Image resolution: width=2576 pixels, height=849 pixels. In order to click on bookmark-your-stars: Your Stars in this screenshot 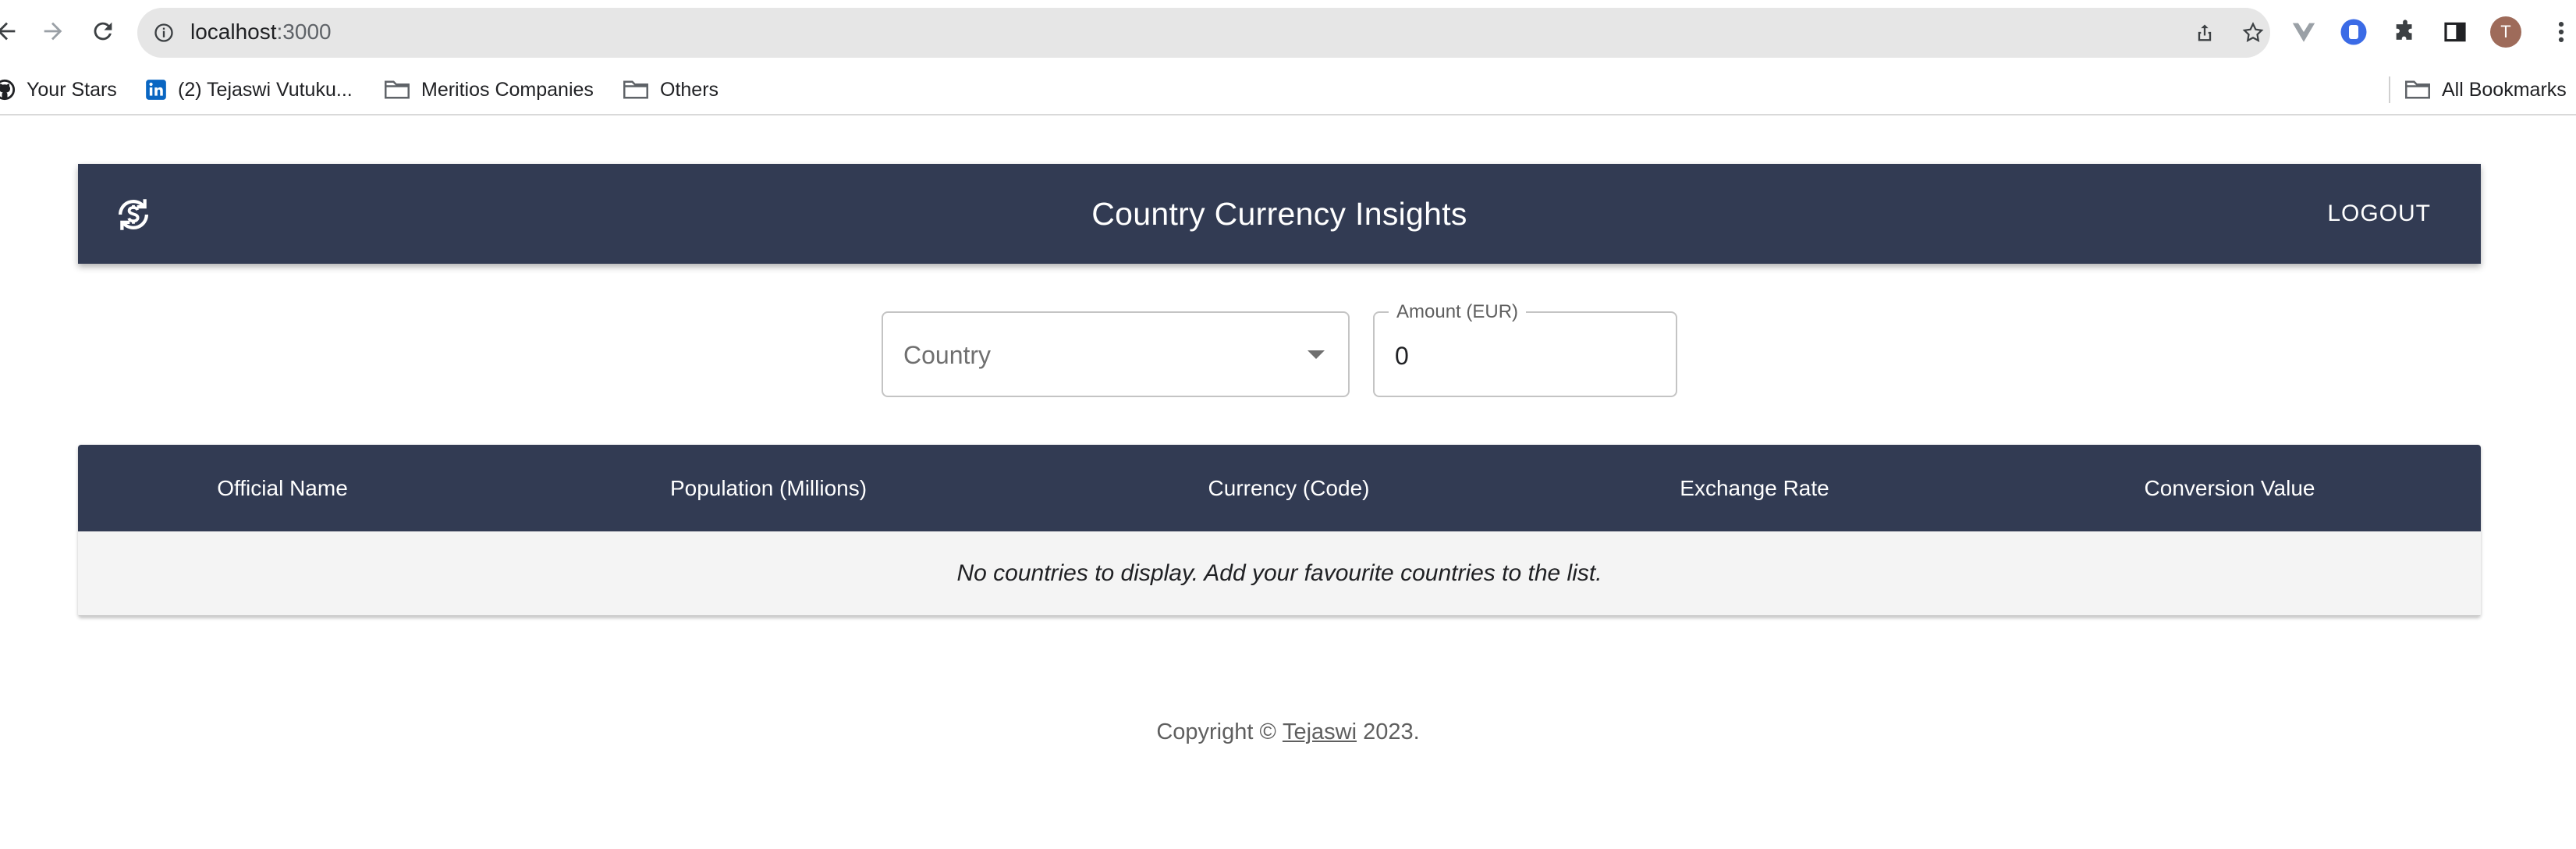, I will do `click(58, 90)`.